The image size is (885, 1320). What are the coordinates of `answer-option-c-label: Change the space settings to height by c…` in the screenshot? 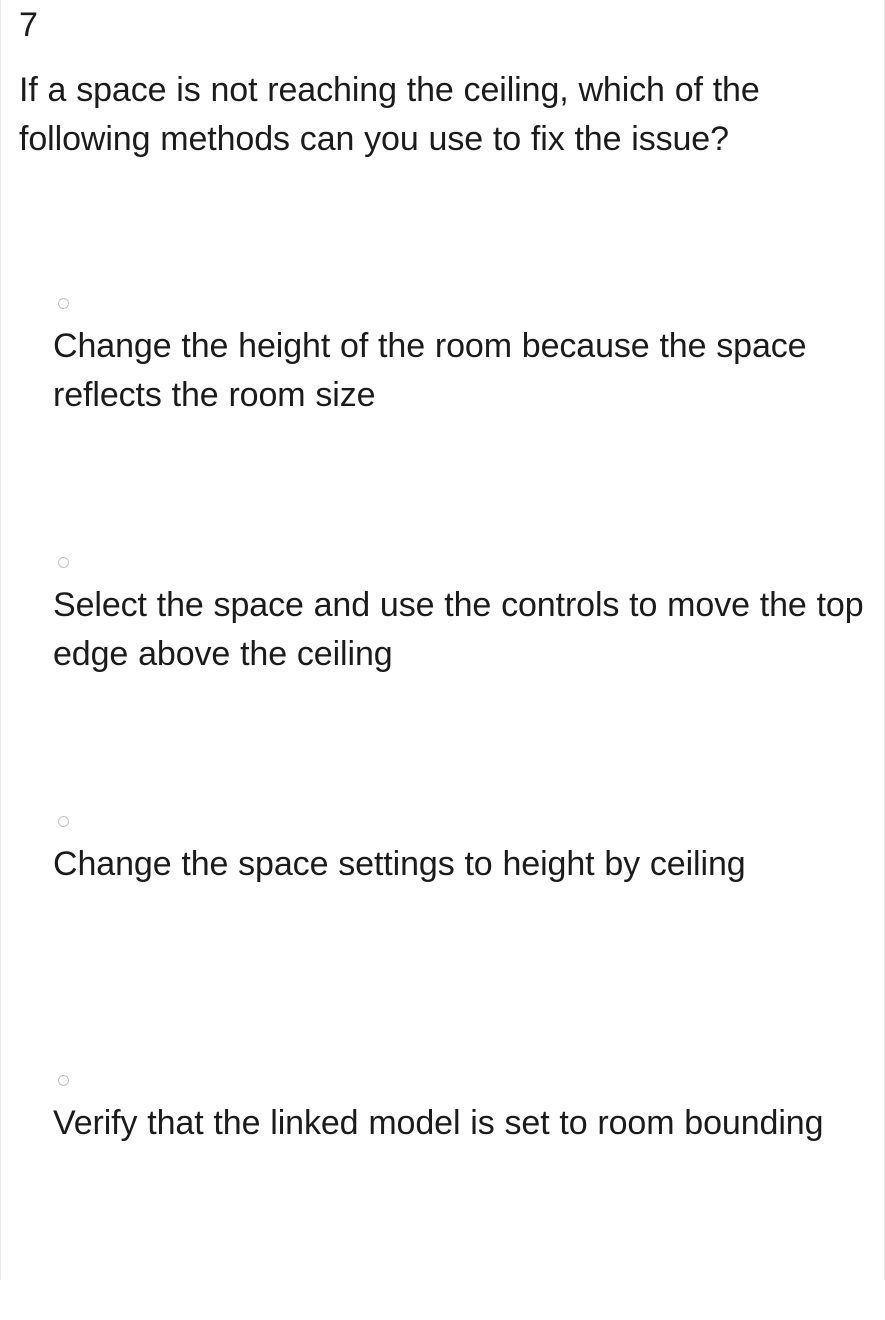 It's located at (399, 864).